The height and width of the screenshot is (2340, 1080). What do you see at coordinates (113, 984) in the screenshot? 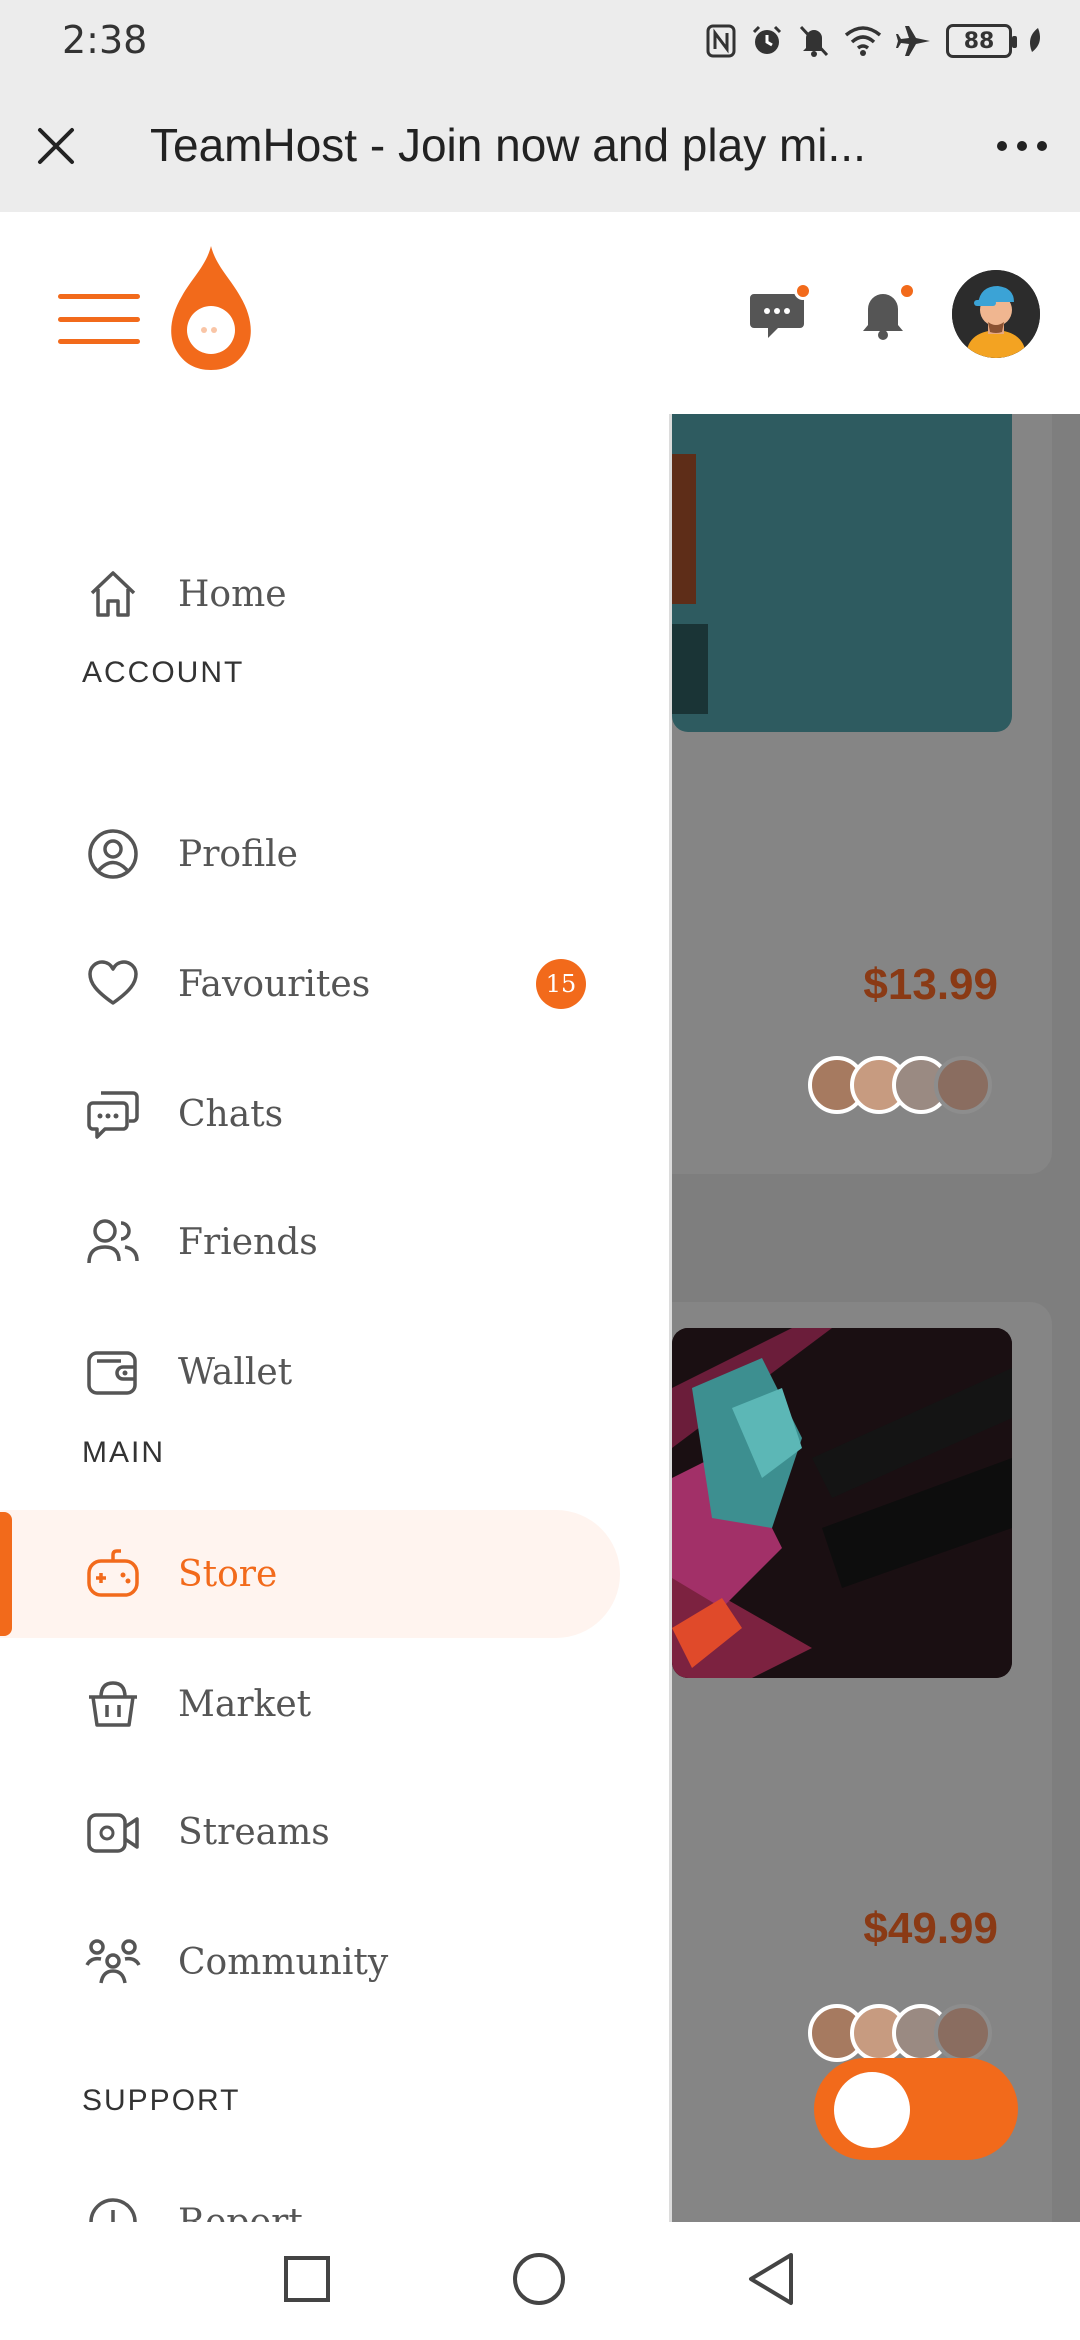
I see `heart-icon` at bounding box center [113, 984].